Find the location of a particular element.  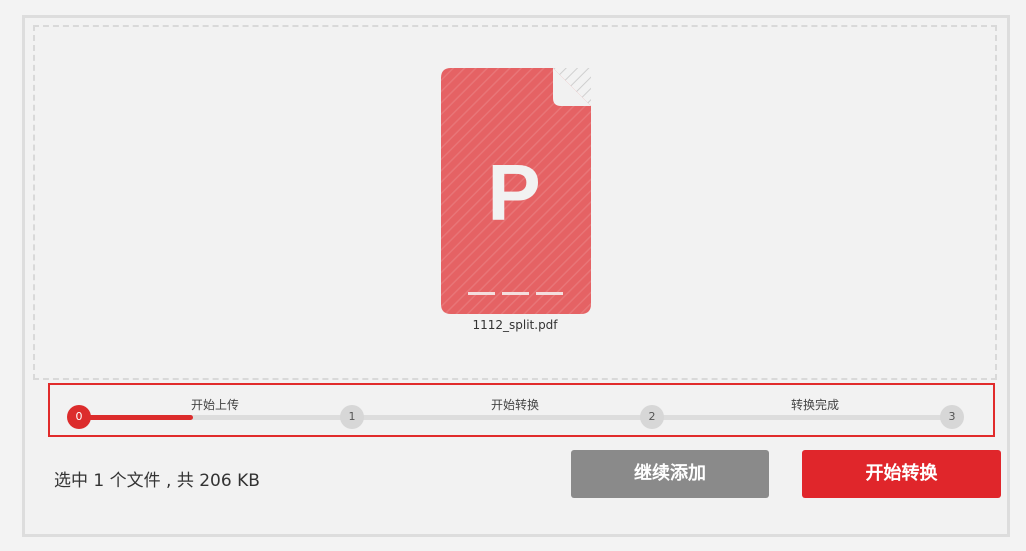

progress-fill is located at coordinates (137, 417).